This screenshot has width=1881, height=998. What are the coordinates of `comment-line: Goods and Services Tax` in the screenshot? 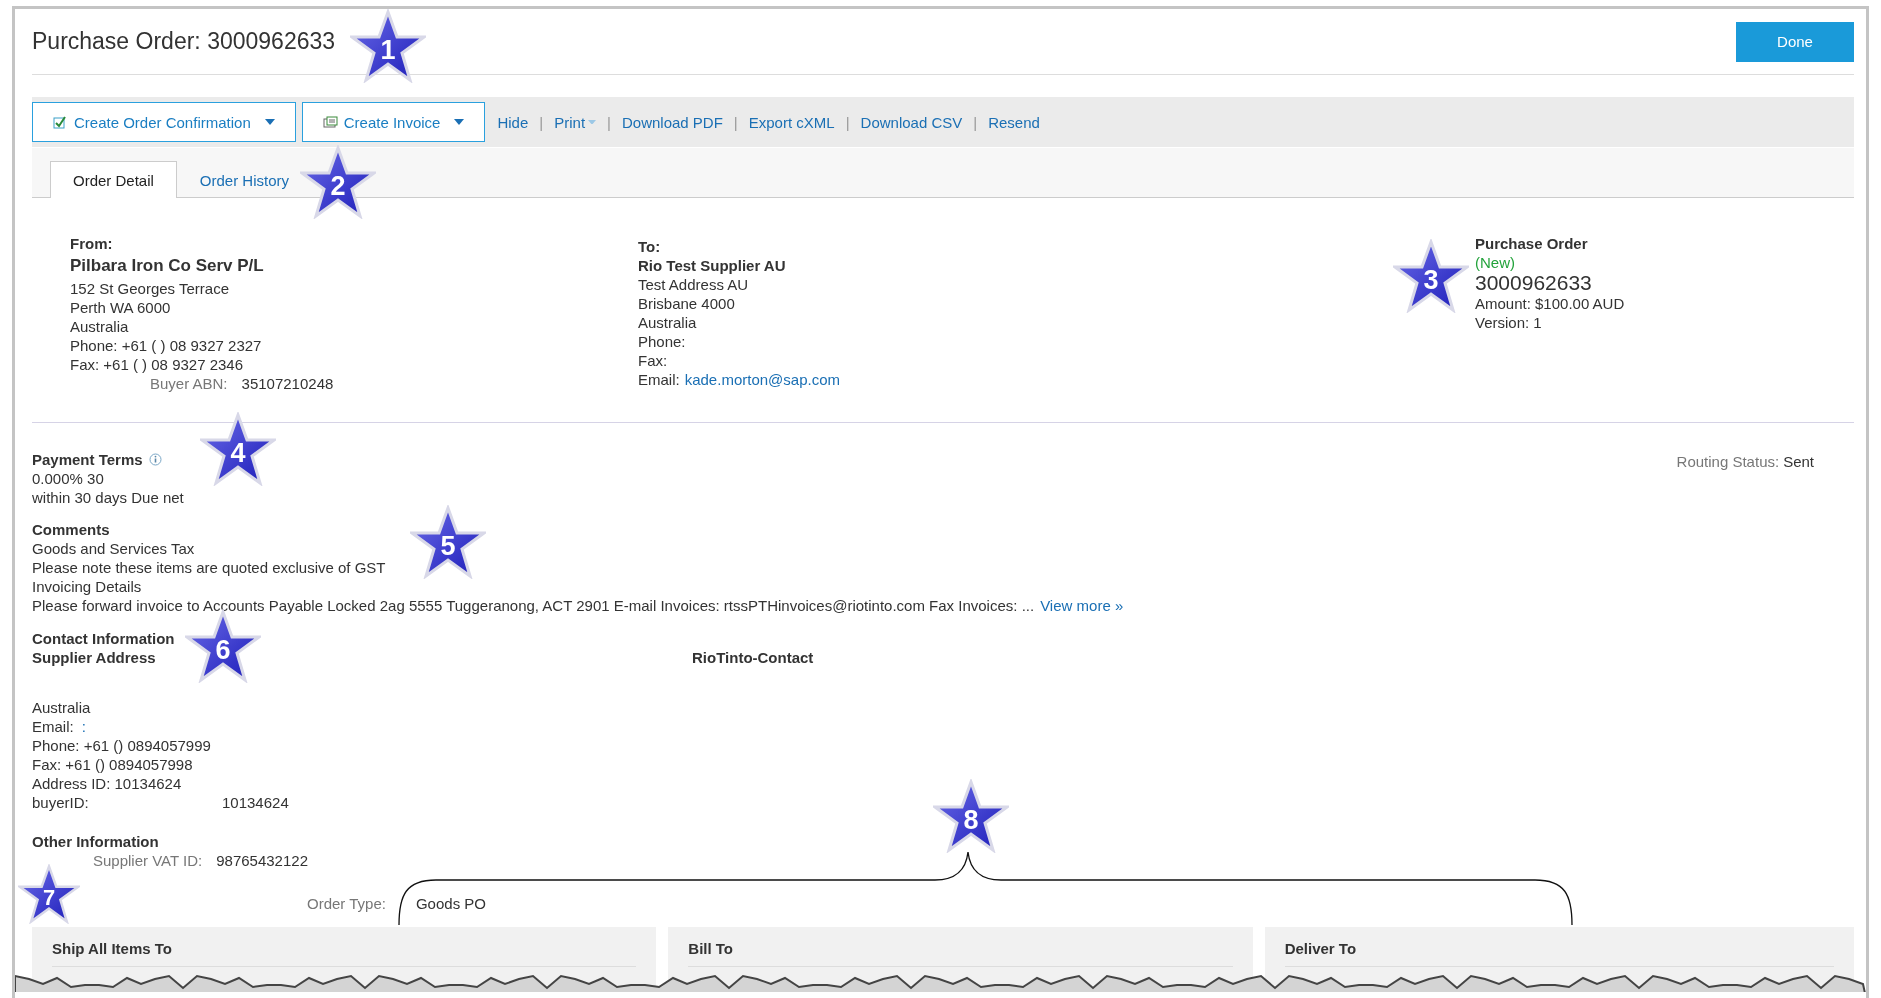 It's located at (113, 548).